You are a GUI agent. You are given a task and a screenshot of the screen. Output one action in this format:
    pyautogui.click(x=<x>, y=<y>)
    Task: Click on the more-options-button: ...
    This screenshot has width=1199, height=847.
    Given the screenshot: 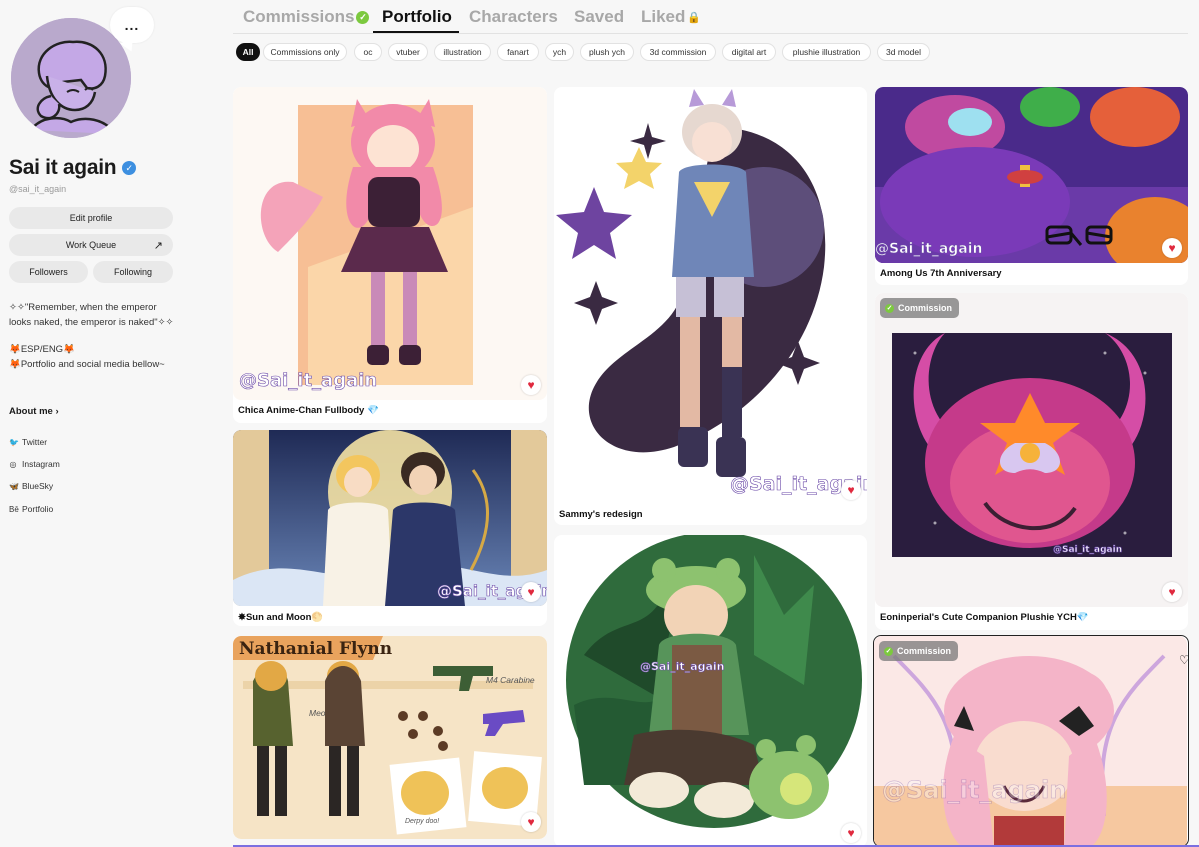 What is the action you would take?
    pyautogui.click(x=132, y=25)
    